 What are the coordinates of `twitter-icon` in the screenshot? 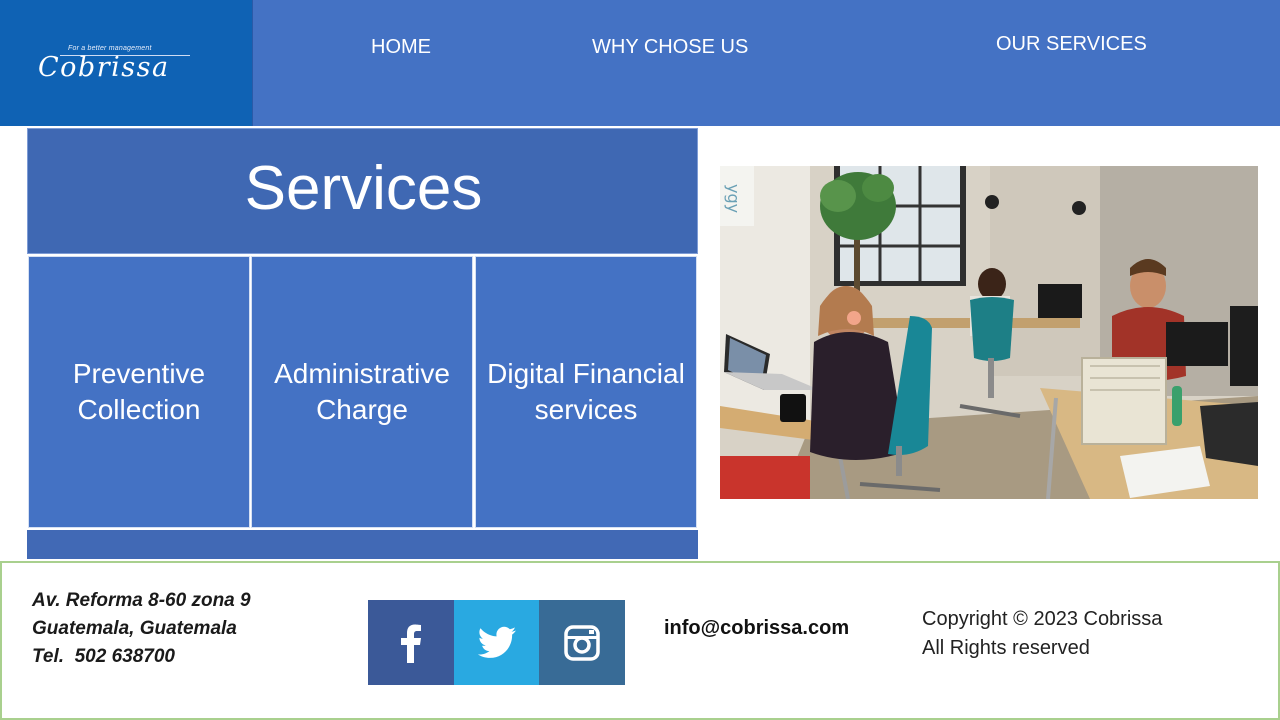 It's located at (496, 642).